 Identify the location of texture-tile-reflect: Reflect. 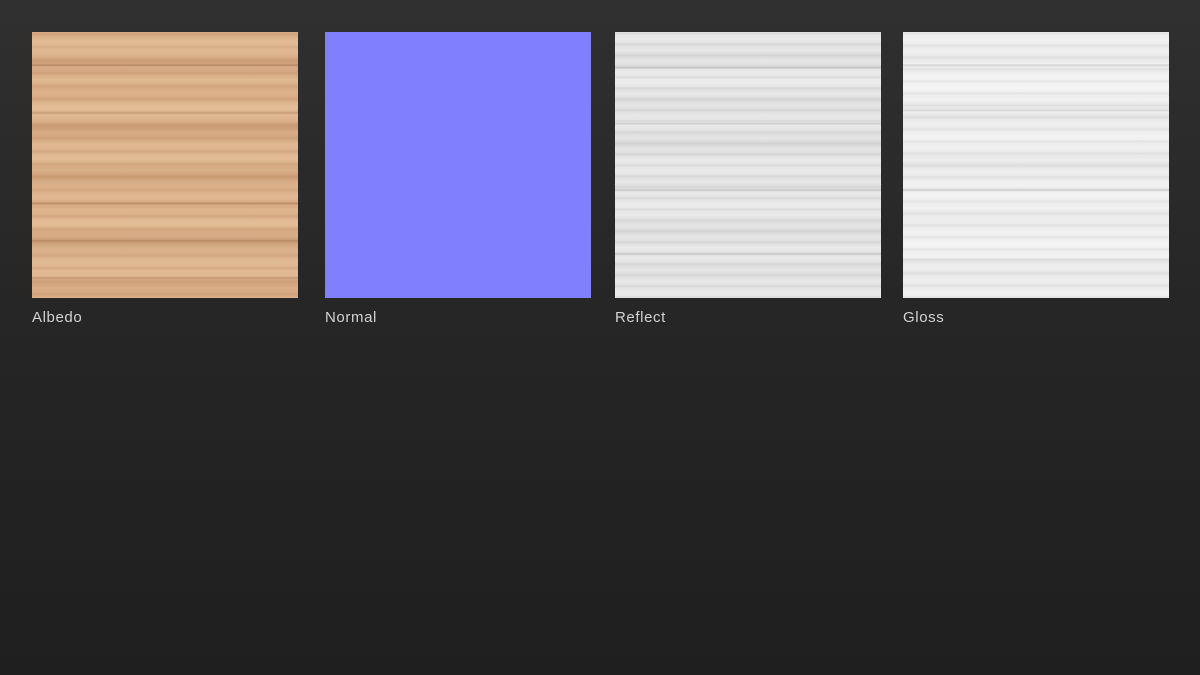
(748, 179).